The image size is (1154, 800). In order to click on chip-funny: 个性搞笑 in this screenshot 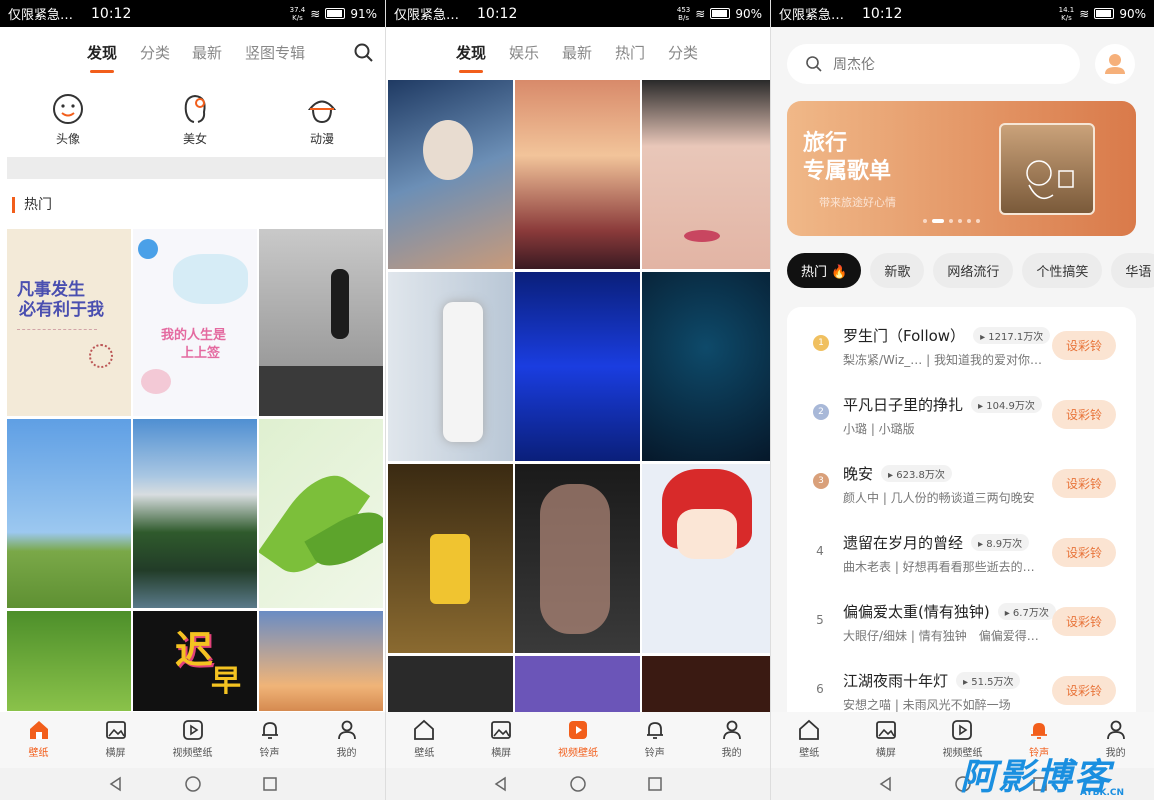, I will do `click(1062, 270)`.